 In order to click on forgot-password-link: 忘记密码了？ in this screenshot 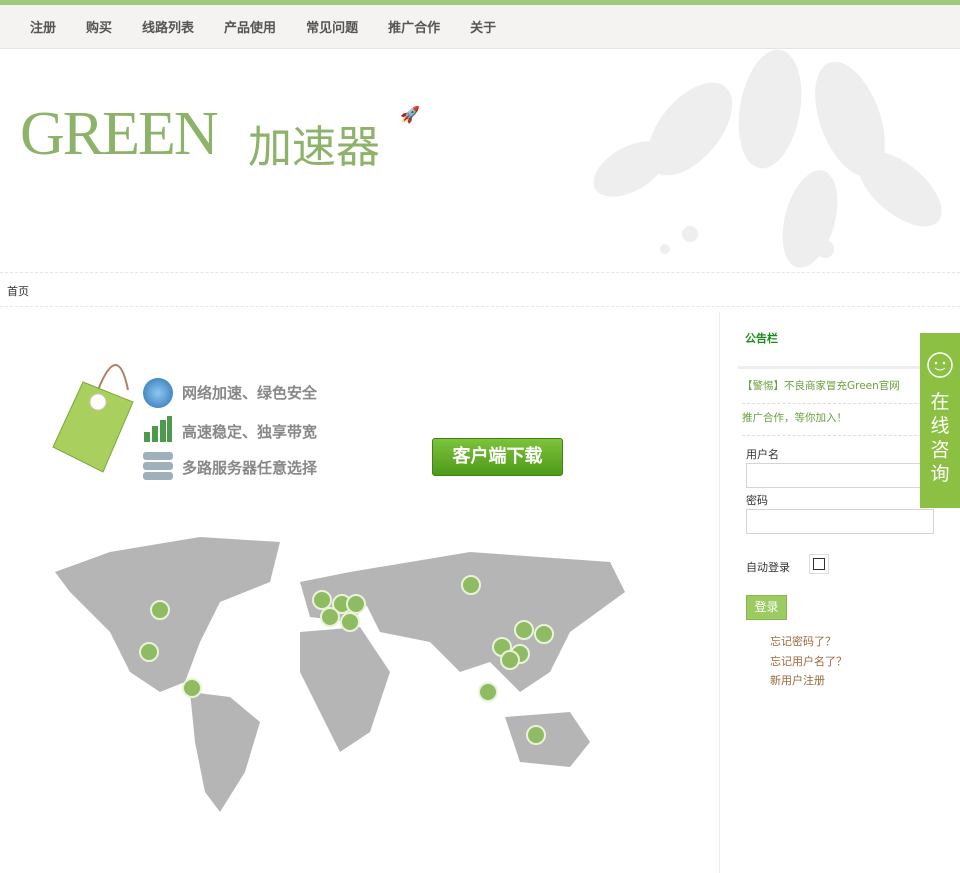, I will do `click(803, 641)`.